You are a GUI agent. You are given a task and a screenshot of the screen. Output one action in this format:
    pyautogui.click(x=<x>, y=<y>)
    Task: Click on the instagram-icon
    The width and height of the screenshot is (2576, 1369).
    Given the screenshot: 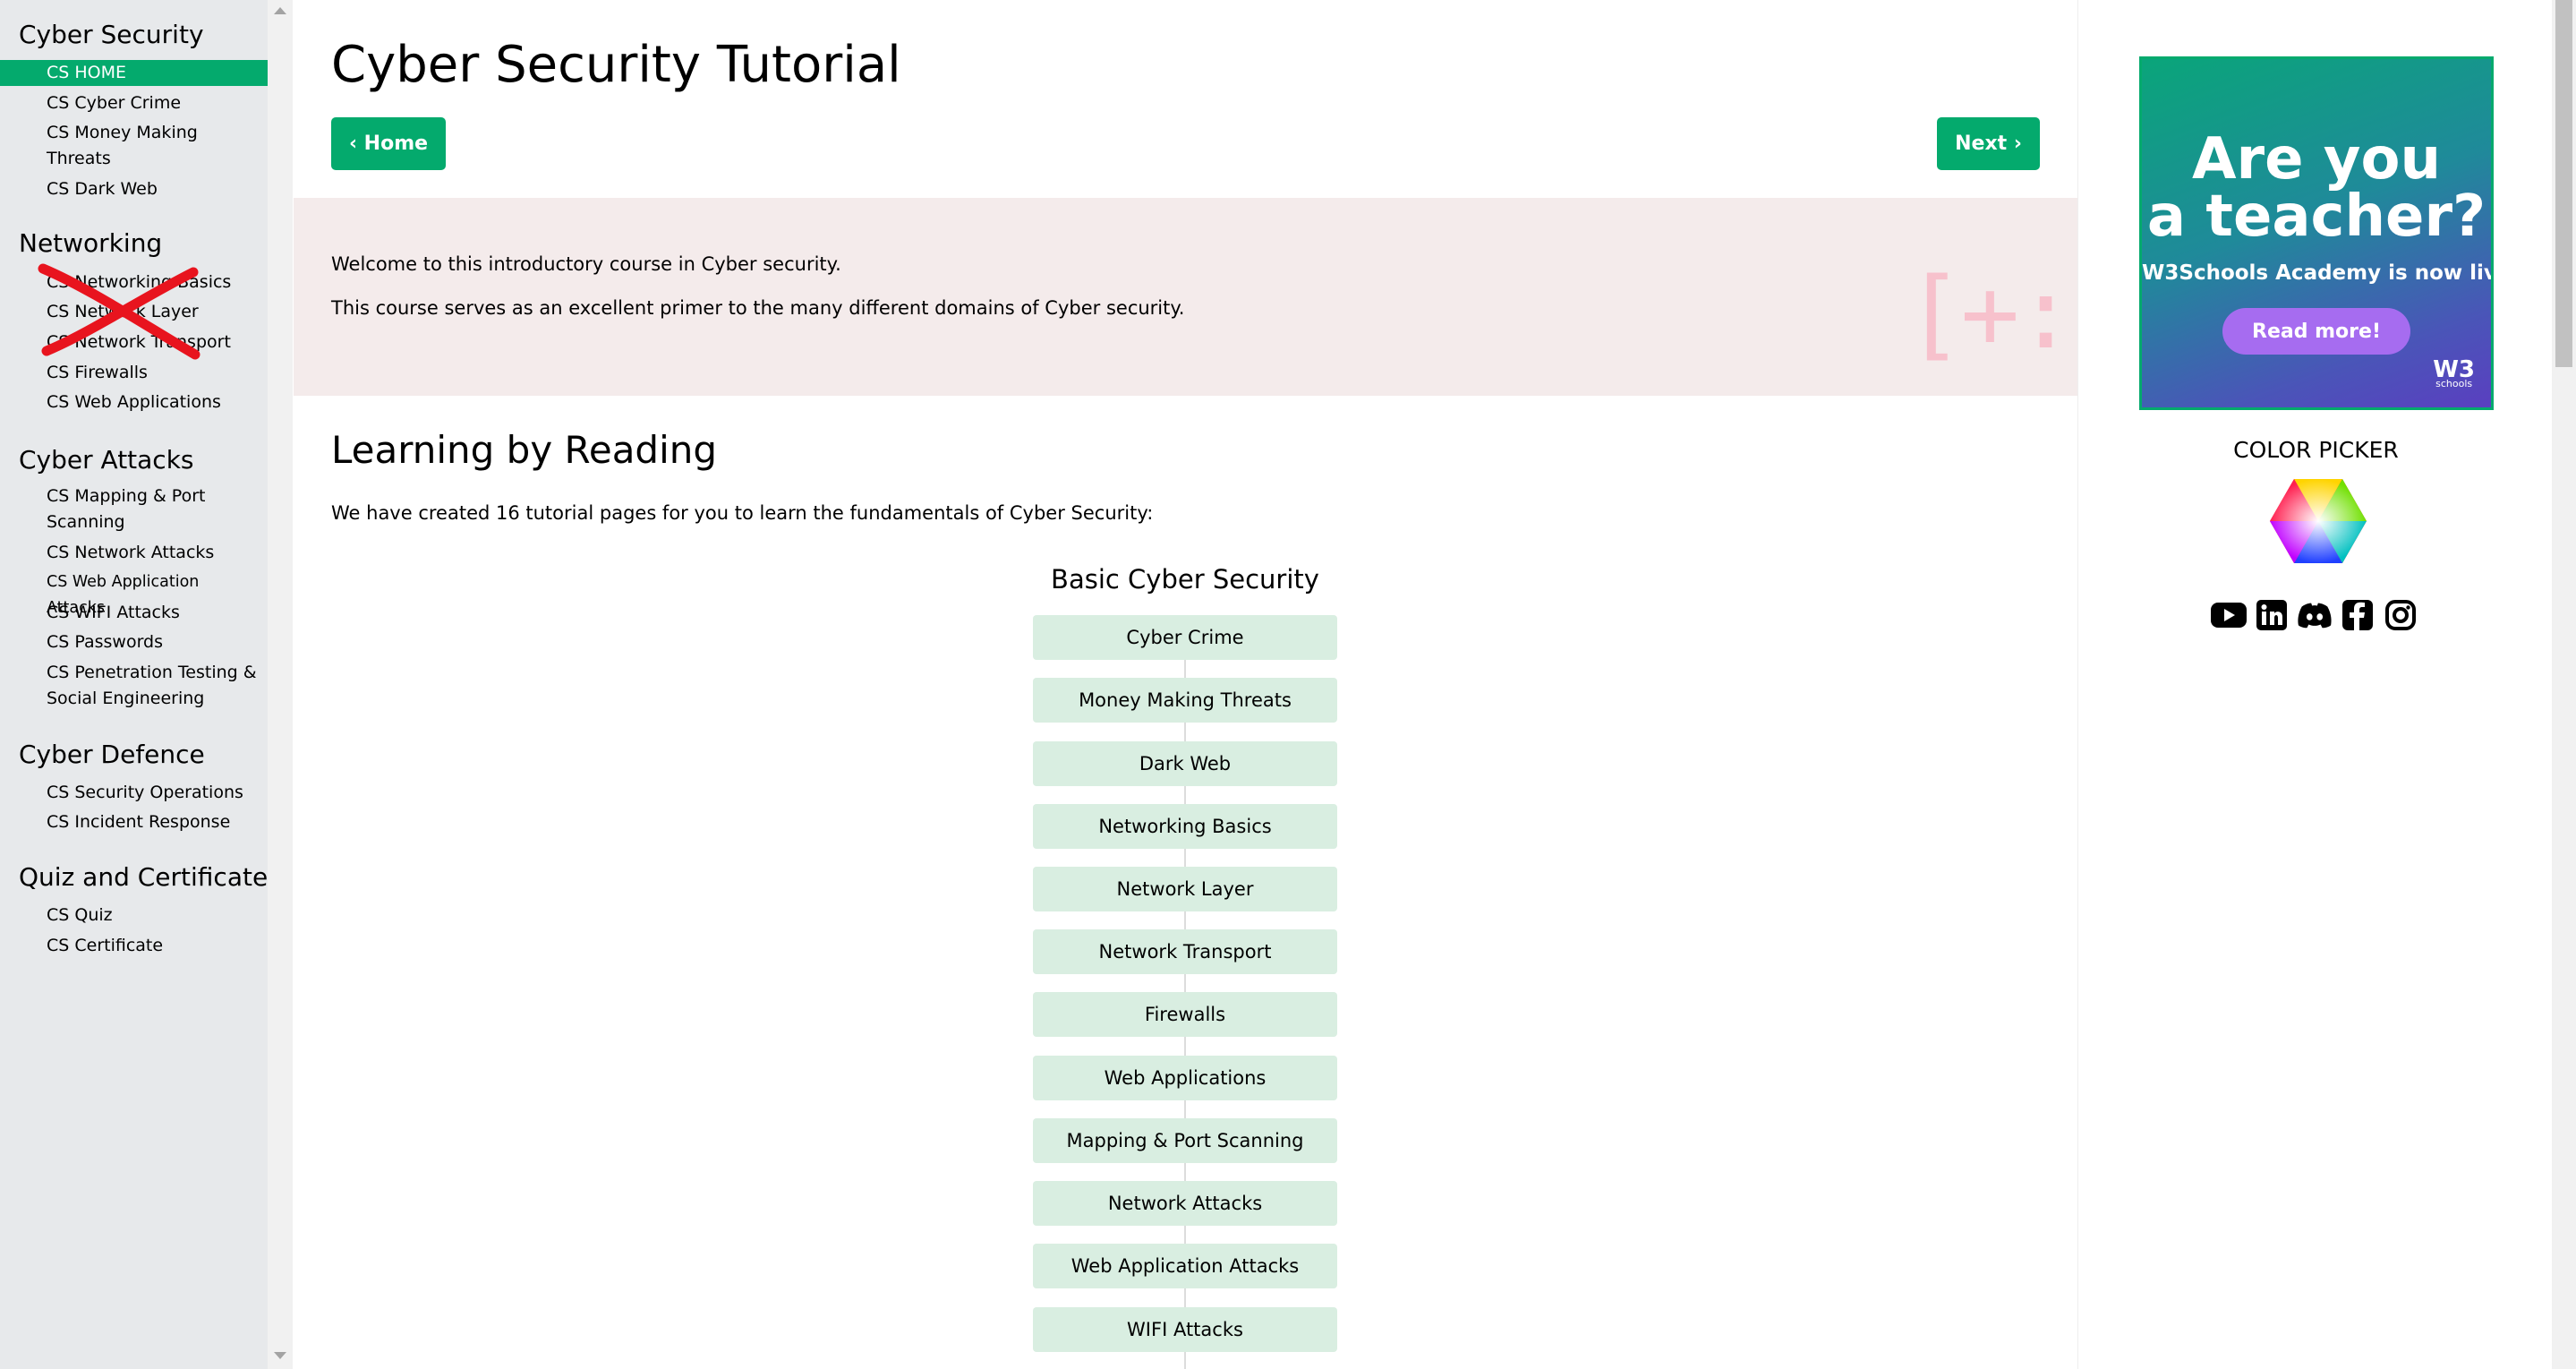 What is the action you would take?
    pyautogui.click(x=2400, y=615)
    